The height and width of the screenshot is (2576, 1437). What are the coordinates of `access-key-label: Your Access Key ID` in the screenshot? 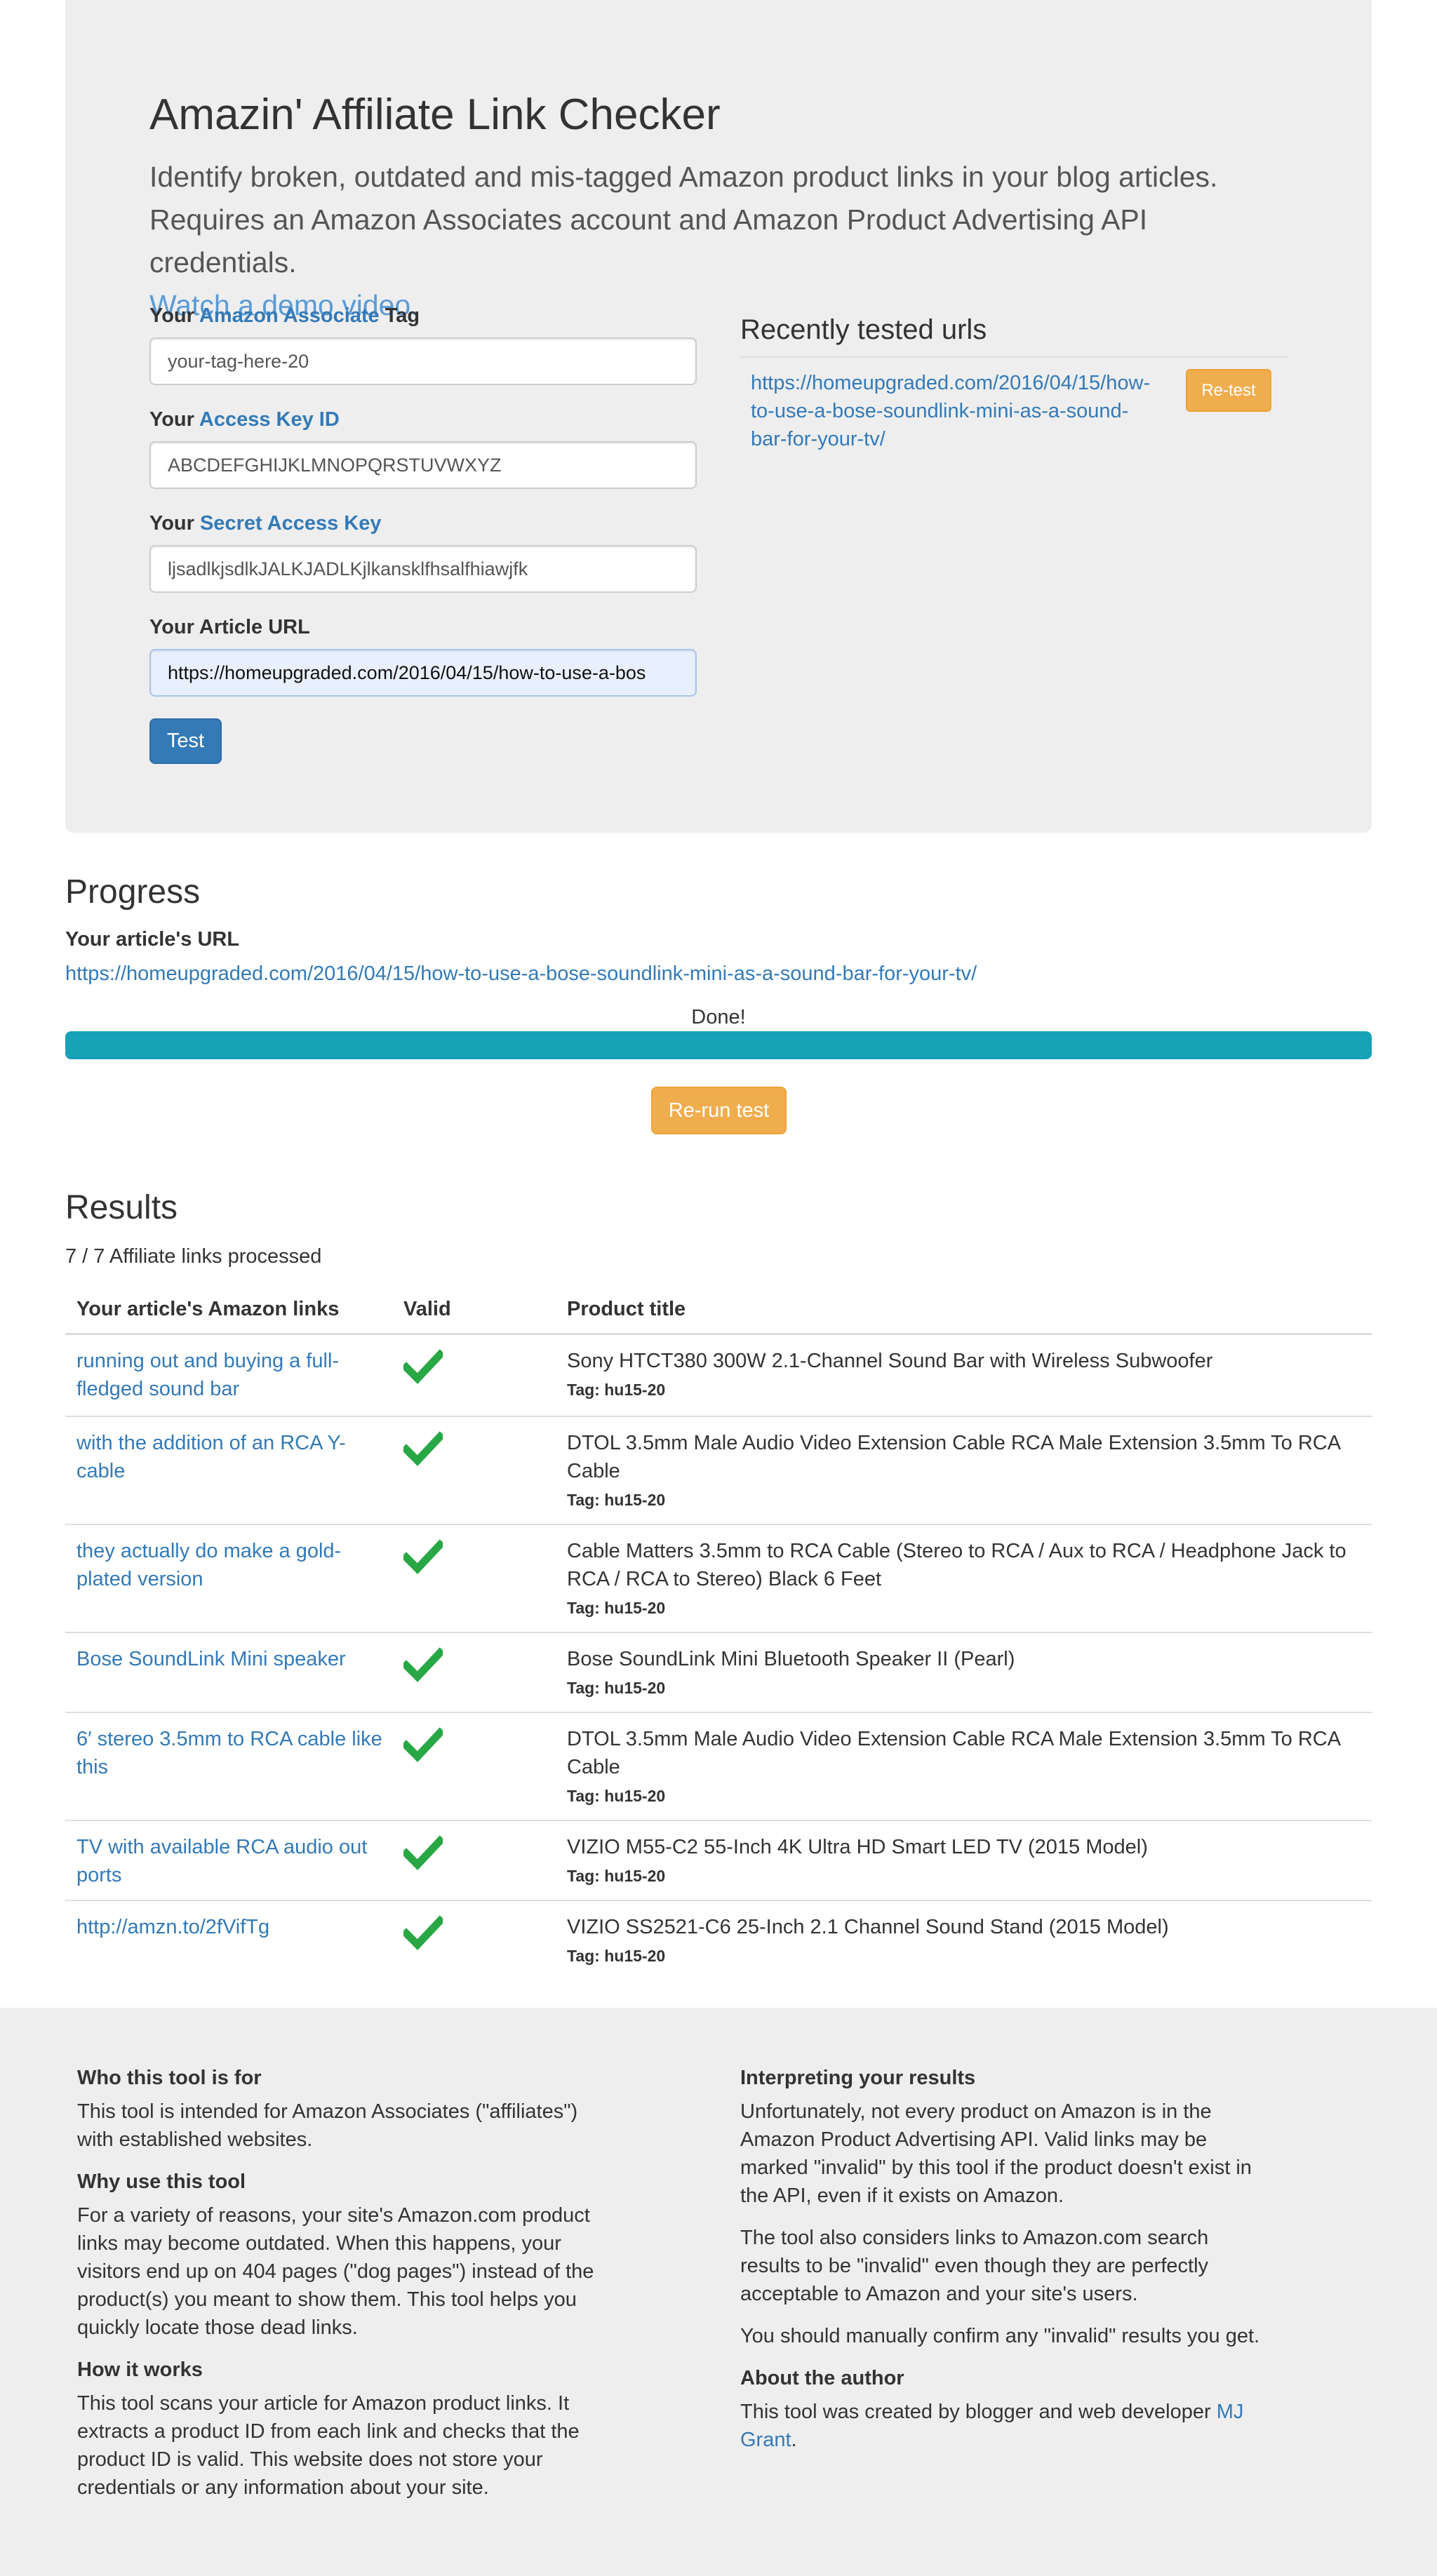 It's located at (244, 420).